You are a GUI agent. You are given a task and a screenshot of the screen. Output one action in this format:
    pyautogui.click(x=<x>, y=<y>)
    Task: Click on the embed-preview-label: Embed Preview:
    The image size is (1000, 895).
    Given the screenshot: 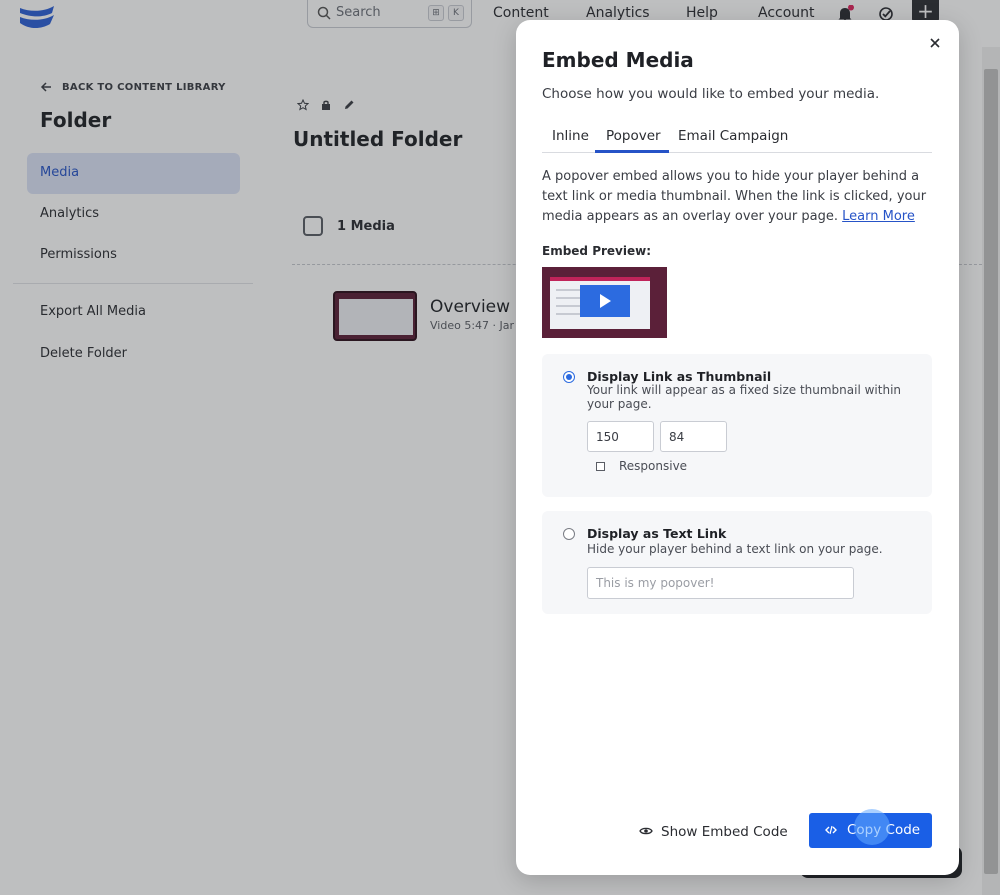 What is the action you would take?
    pyautogui.click(x=596, y=251)
    